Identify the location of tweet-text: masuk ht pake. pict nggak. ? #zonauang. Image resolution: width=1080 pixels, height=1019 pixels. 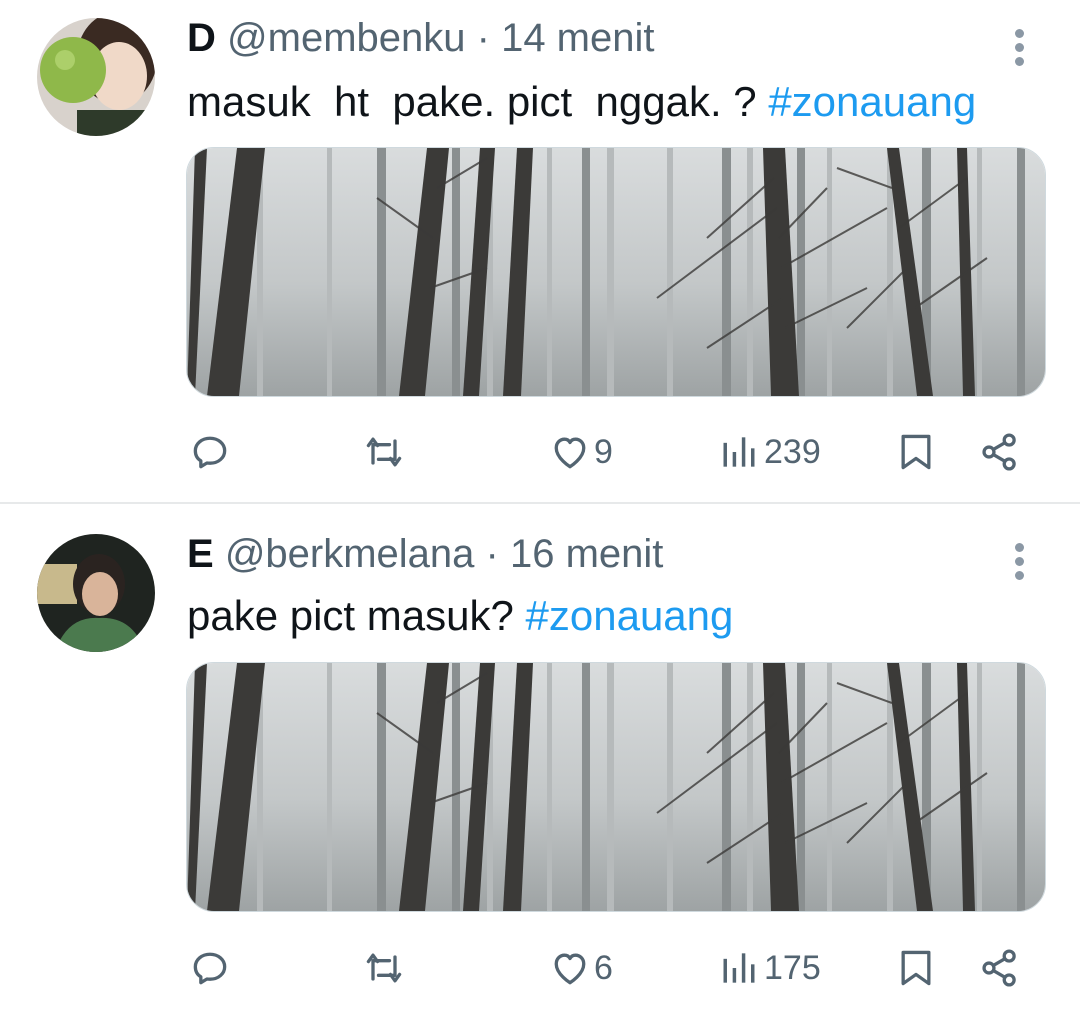
(581, 102).